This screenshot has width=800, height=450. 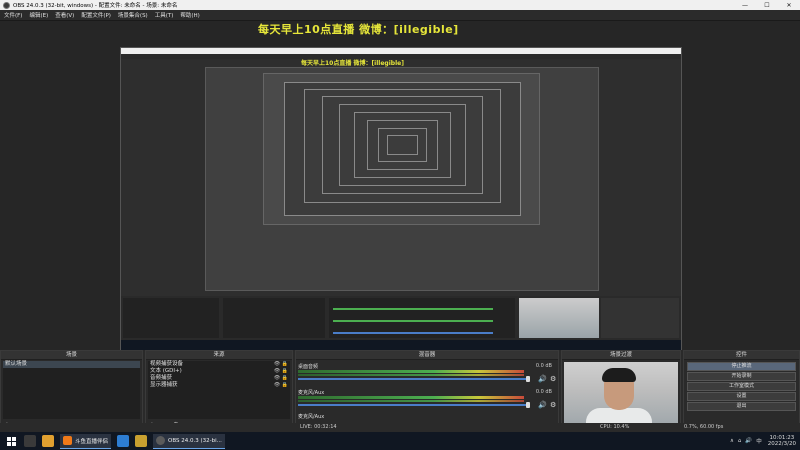 What do you see at coordinates (741, 376) in the screenshot?
I see `start-recording-button: 开始录制` at bounding box center [741, 376].